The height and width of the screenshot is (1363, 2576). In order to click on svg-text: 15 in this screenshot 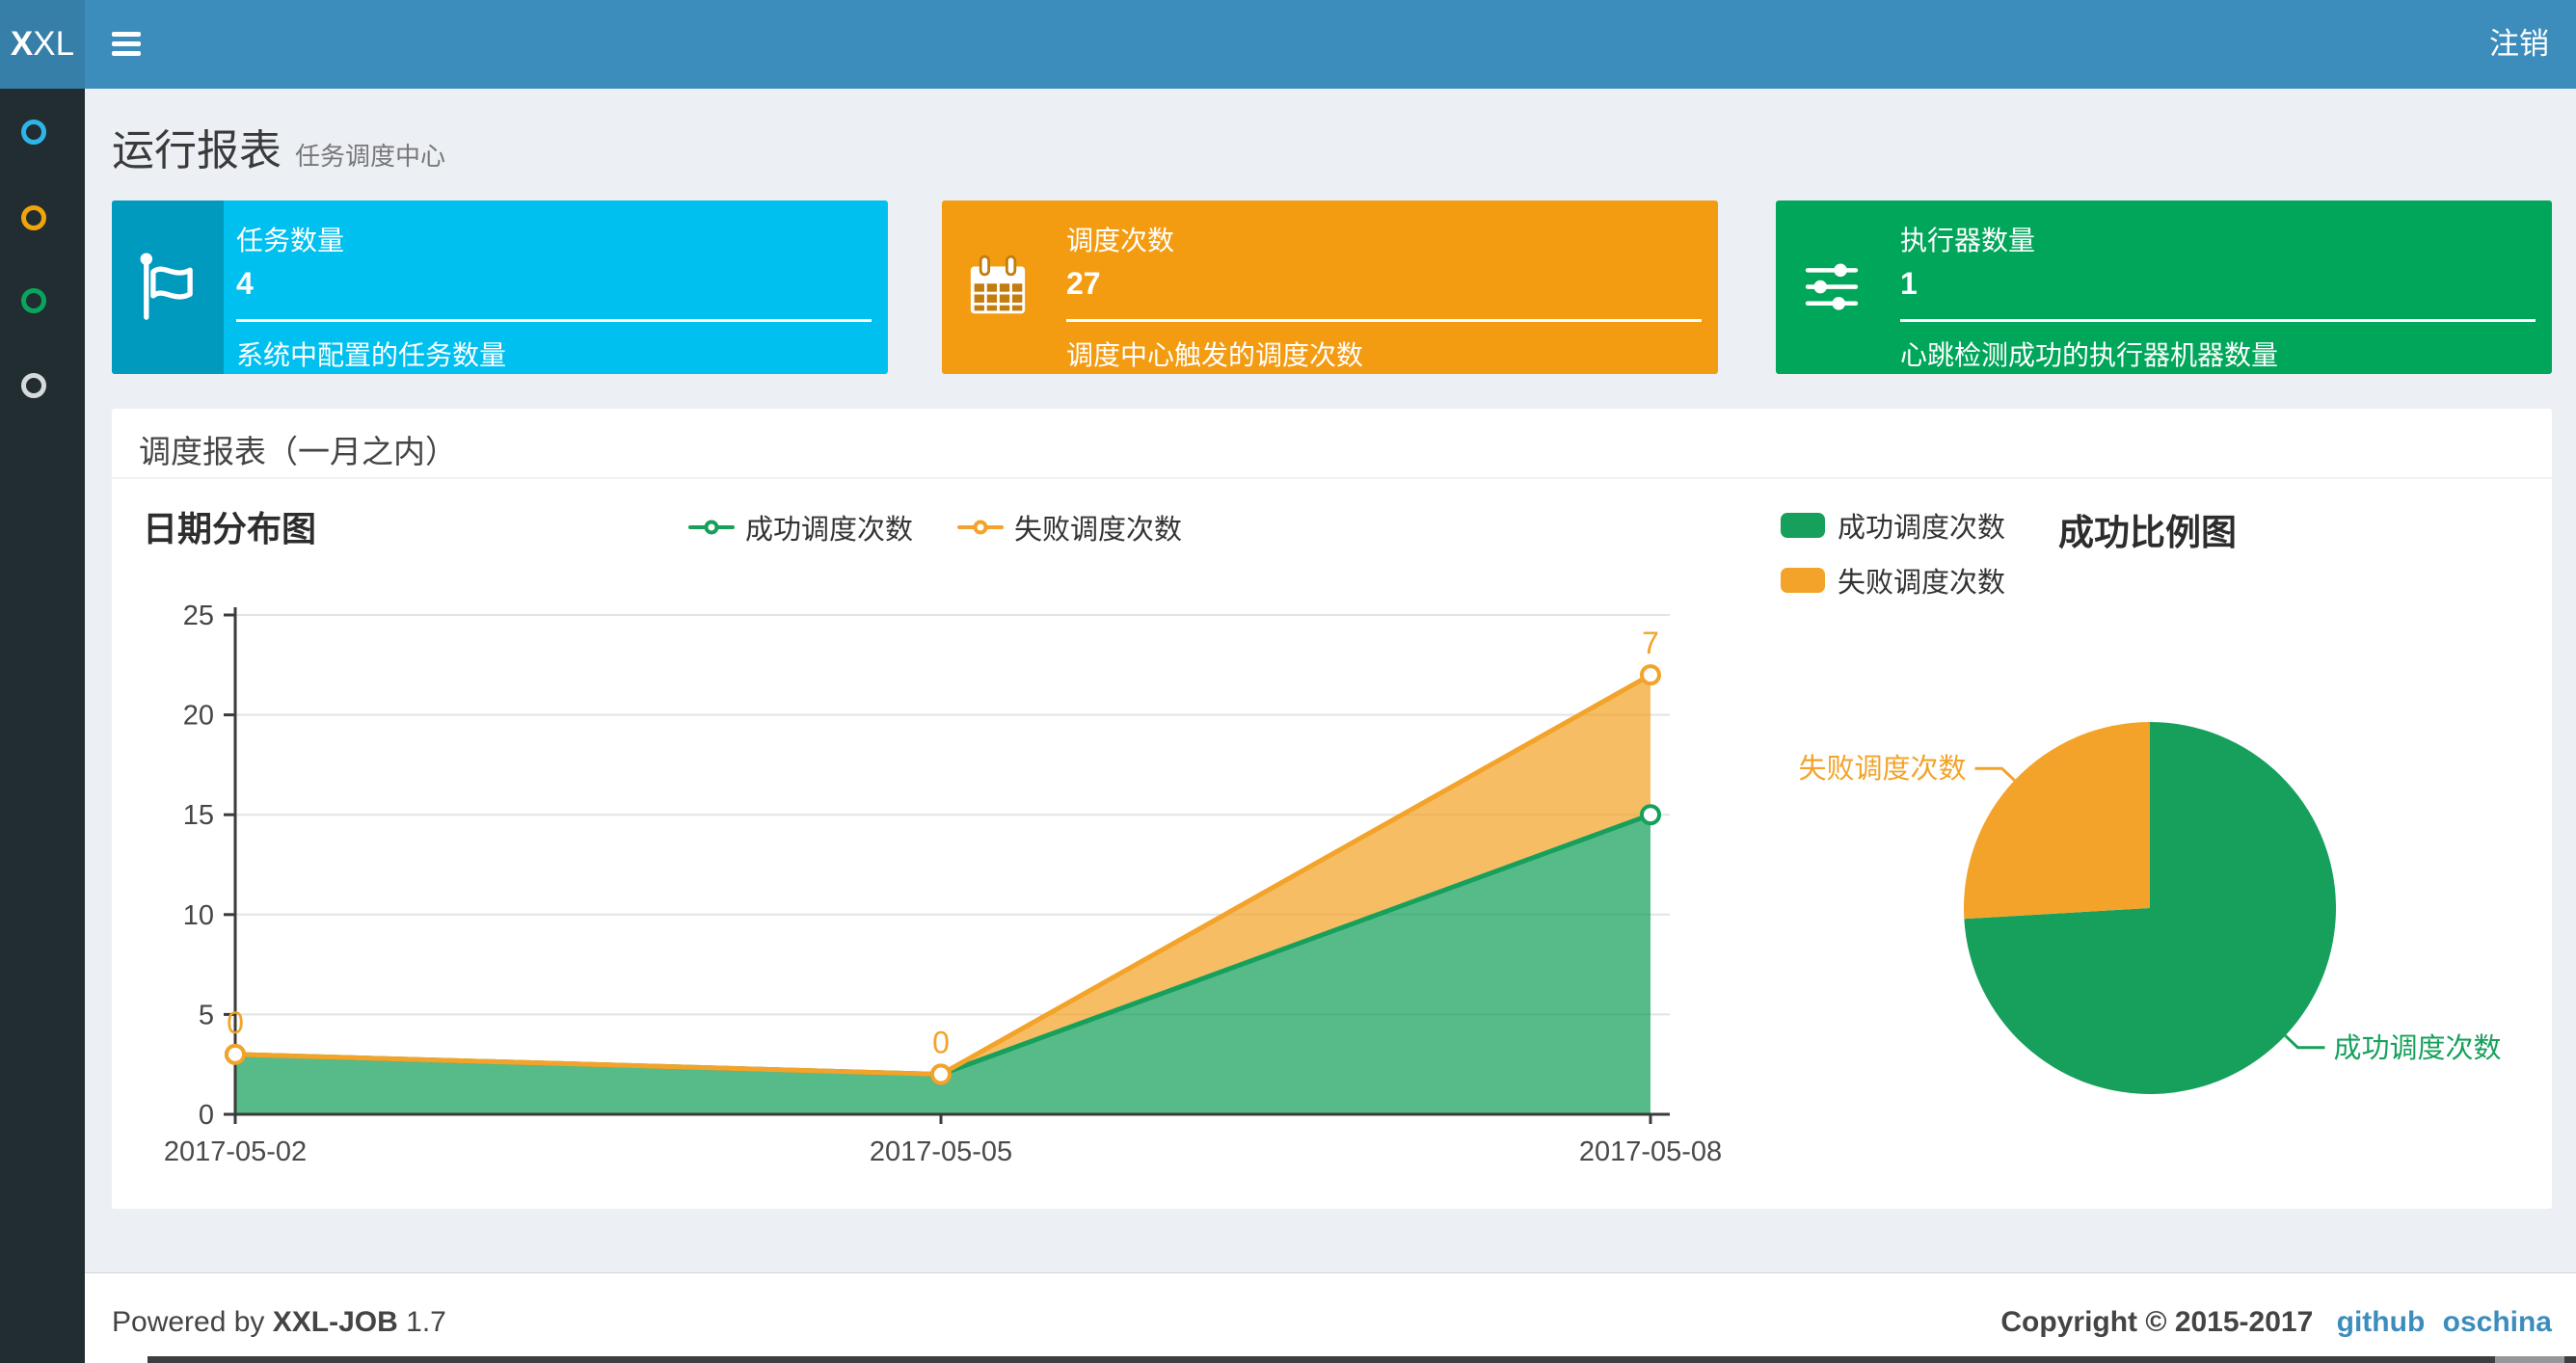, I will do `click(199, 815)`.